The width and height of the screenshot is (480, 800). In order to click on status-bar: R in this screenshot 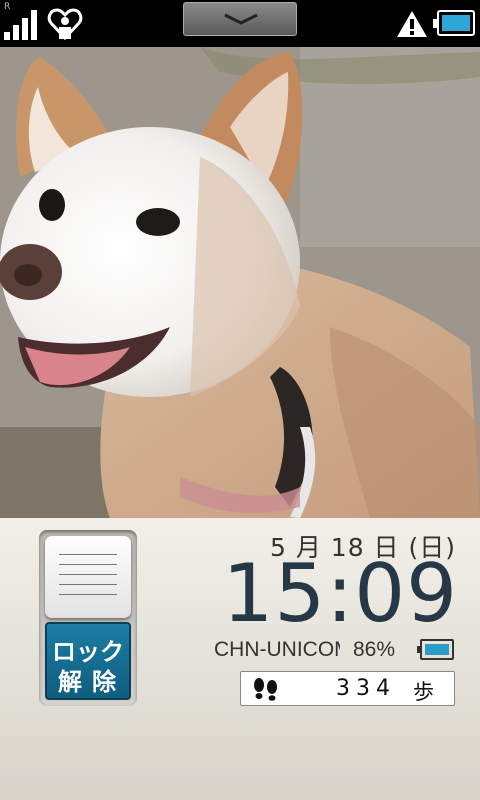, I will do `click(240, 23)`.